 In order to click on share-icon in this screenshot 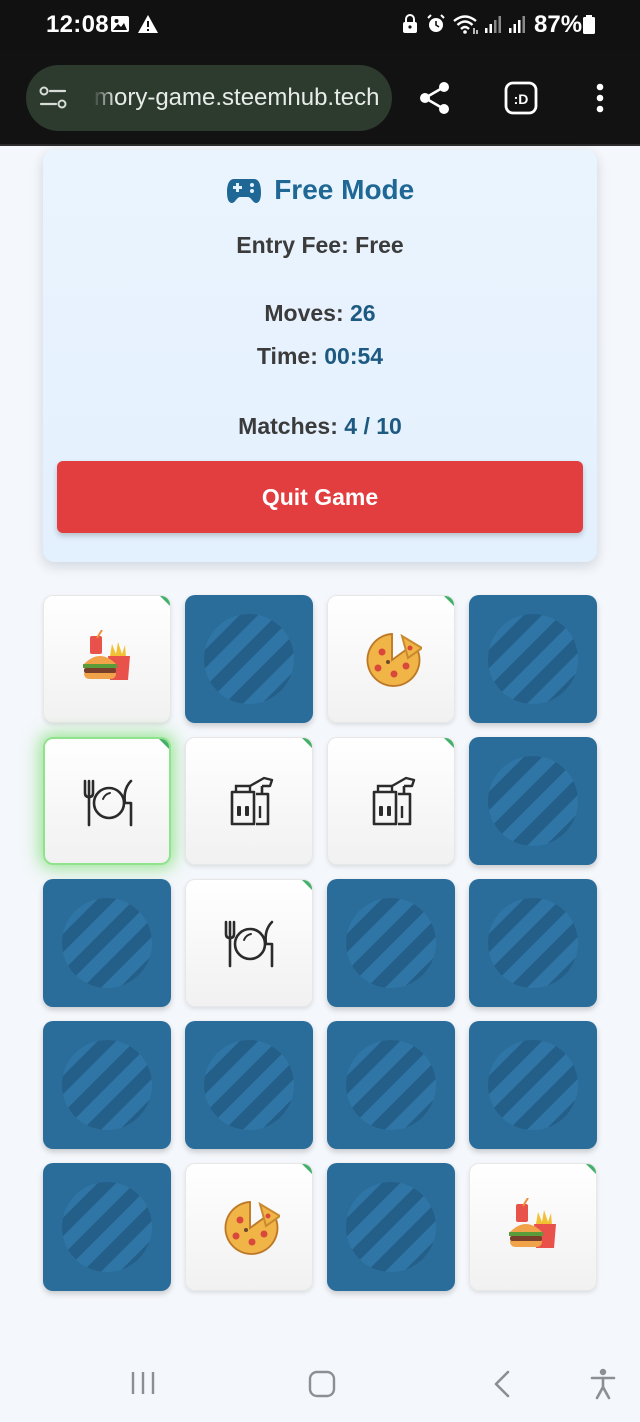, I will do `click(435, 98)`.